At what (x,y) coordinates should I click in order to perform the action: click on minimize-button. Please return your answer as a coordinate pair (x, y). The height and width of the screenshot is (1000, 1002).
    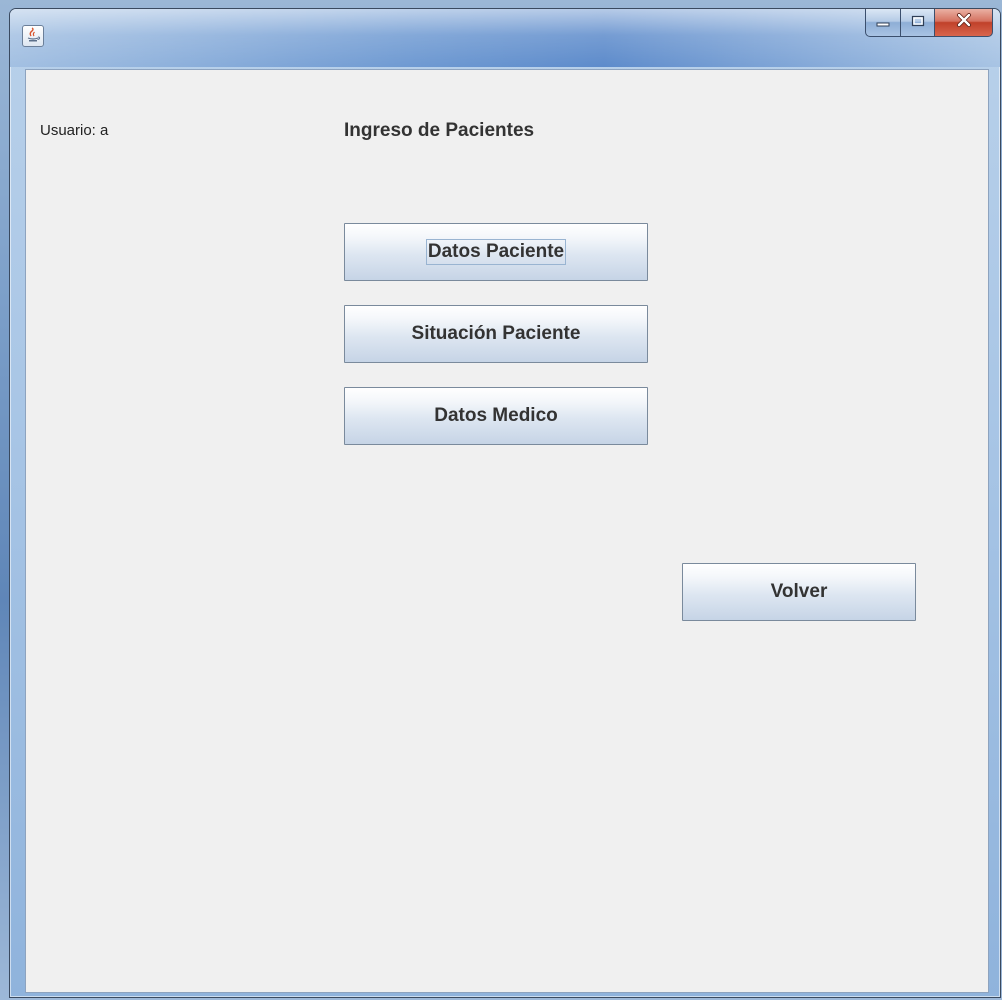
    Looking at the image, I should click on (883, 23).